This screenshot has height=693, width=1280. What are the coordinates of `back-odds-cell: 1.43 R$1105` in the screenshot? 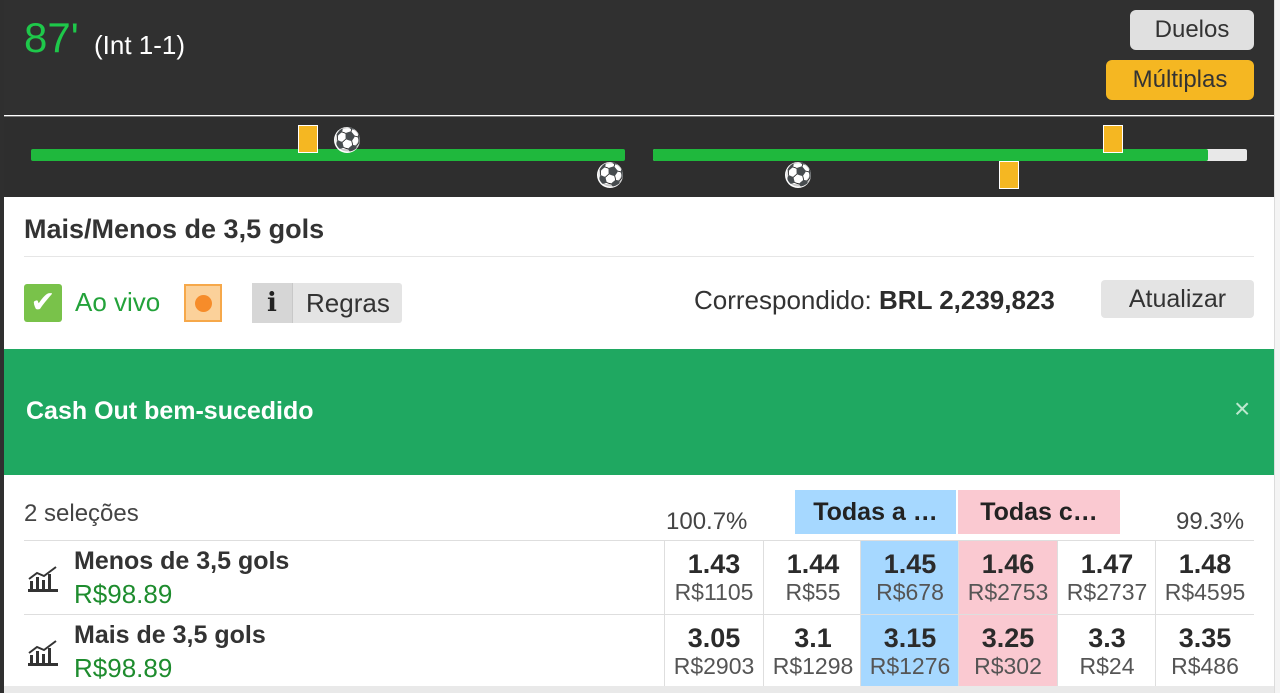 It's located at (713, 578).